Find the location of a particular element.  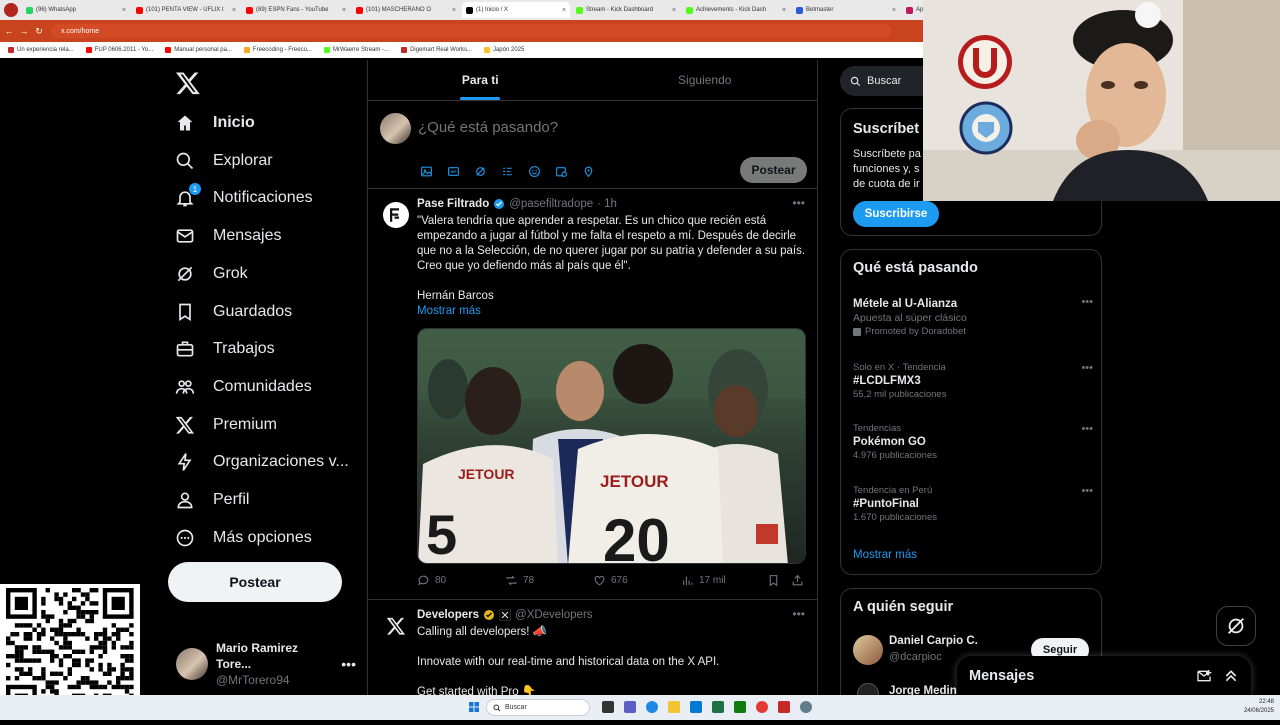

browser-tab: Achievements - Kick Dash × is located at coordinates (736, 10).